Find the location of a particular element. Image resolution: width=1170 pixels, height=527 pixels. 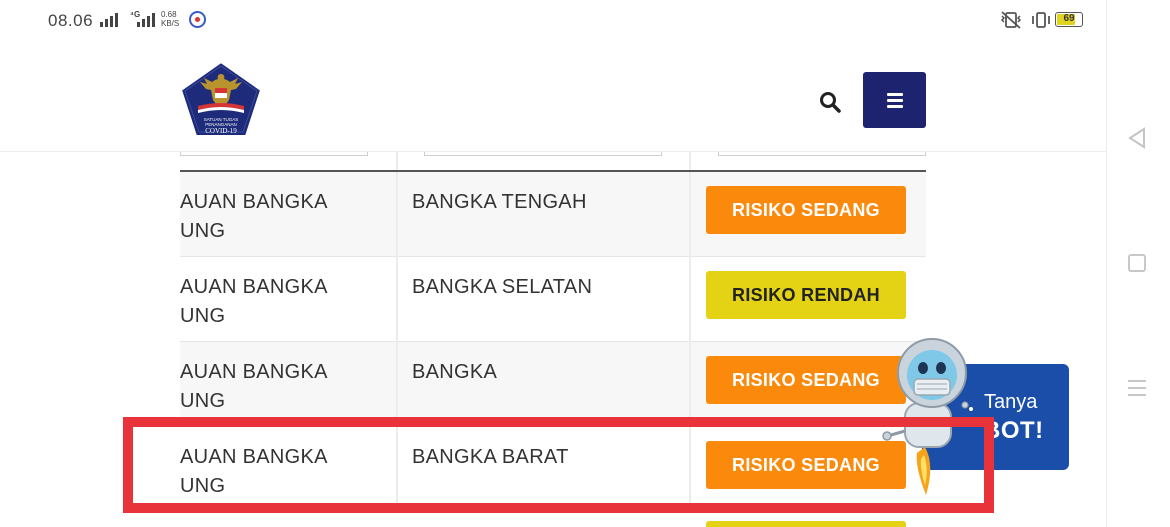

net-speed-unit: KB/S is located at coordinates (170, 23).